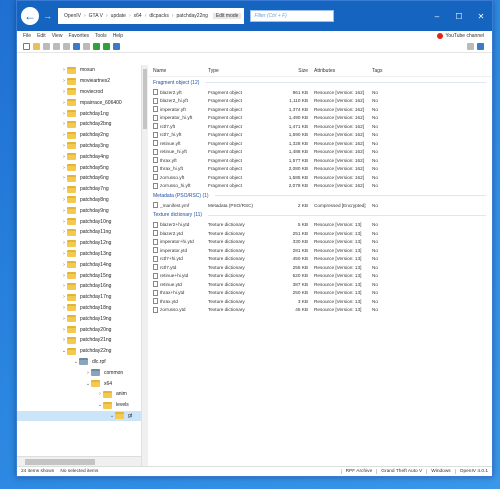 The width and height of the screenshot is (500, 489). What do you see at coordinates (86, 46) in the screenshot?
I see `delete-icon` at bounding box center [86, 46].